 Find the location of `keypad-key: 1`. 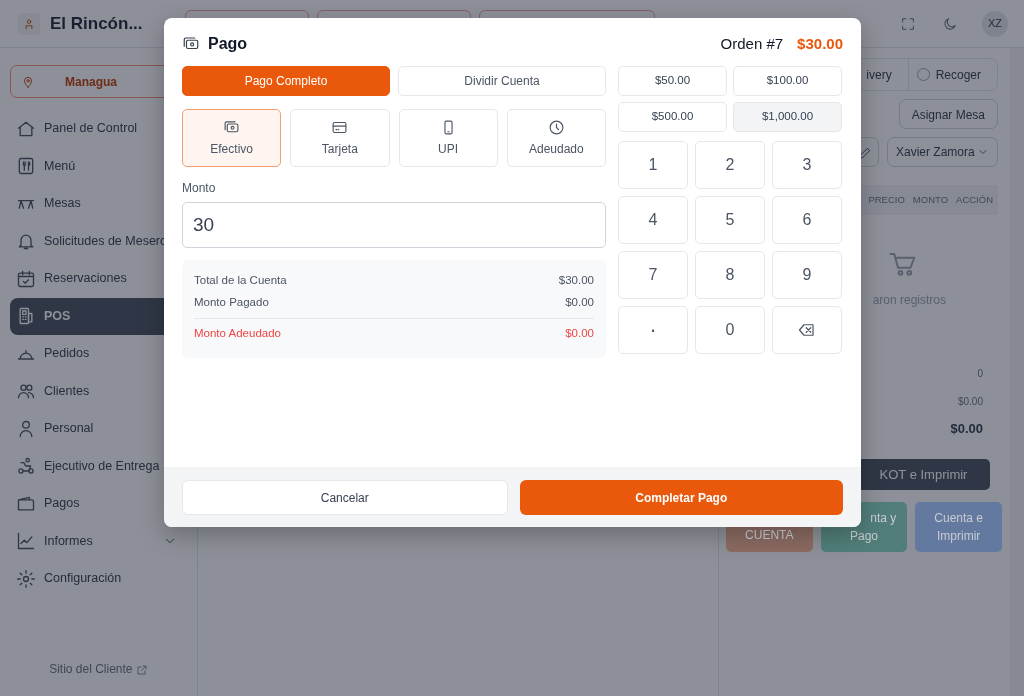

keypad-key: 1 is located at coordinates (653, 165).